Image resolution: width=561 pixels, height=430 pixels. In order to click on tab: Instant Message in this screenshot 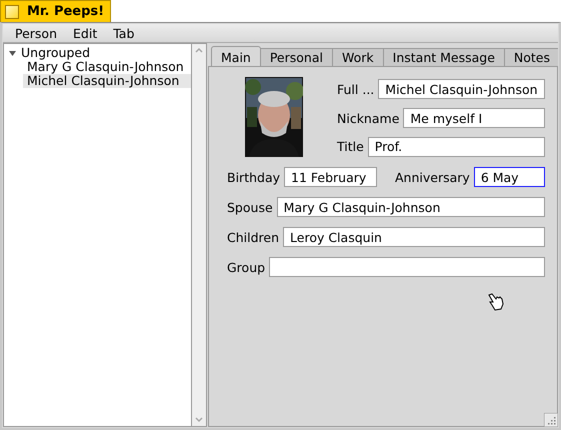, I will do `click(443, 57)`.